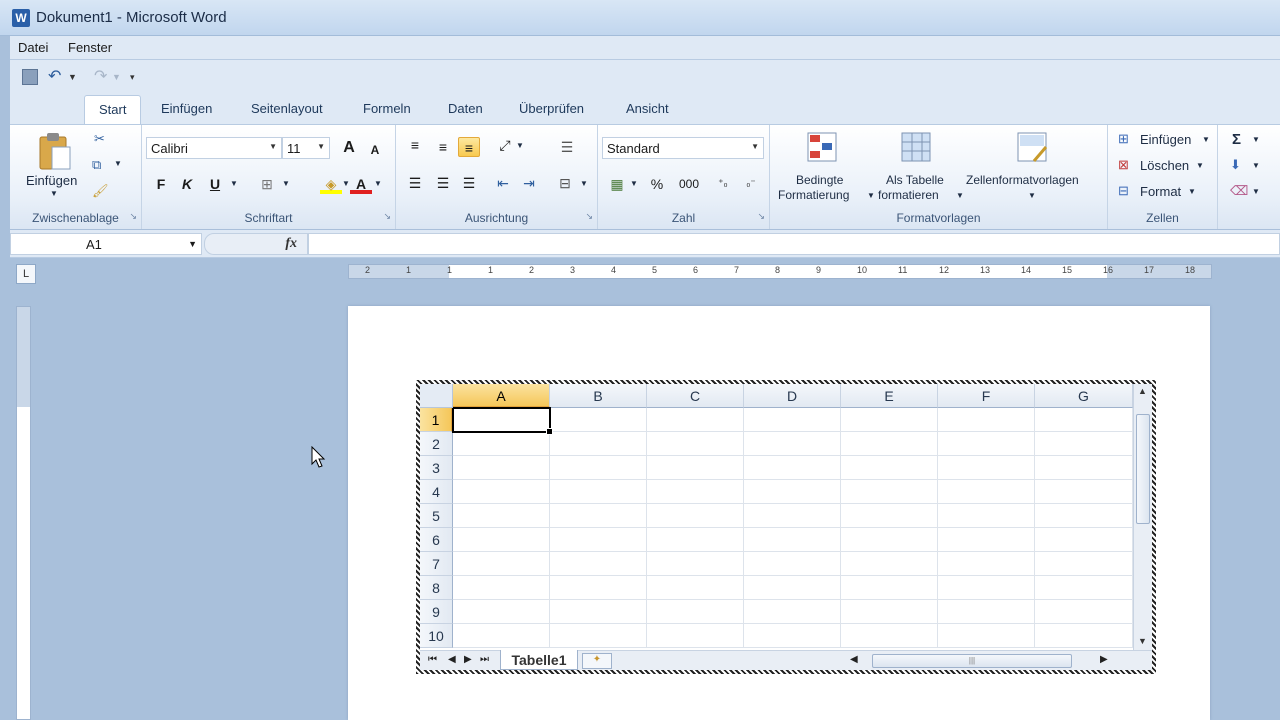  I want to click on insert-sheet-icon: ✦, so click(597, 661).